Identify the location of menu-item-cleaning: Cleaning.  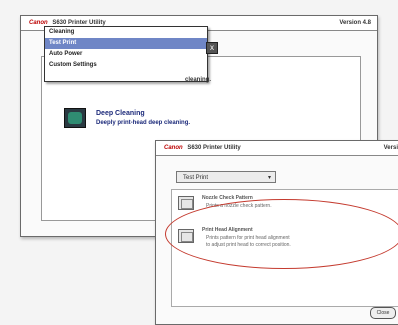
(126, 32).